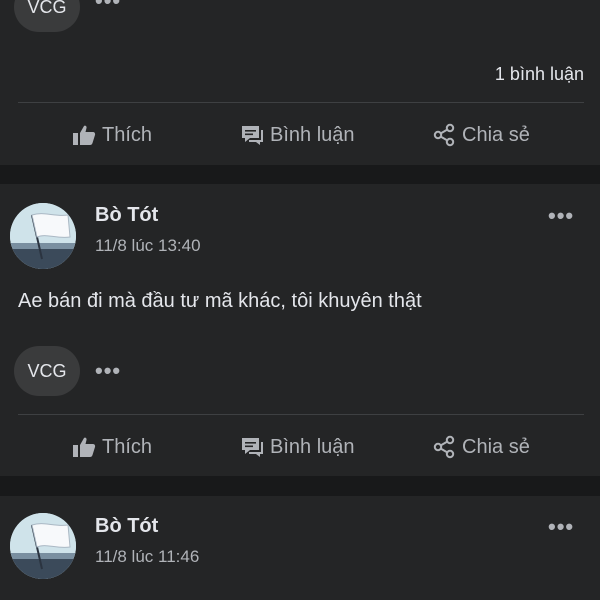  Describe the element at coordinates (148, 246) in the screenshot. I see `post-time: 11/8 lúc 13:40` at that location.